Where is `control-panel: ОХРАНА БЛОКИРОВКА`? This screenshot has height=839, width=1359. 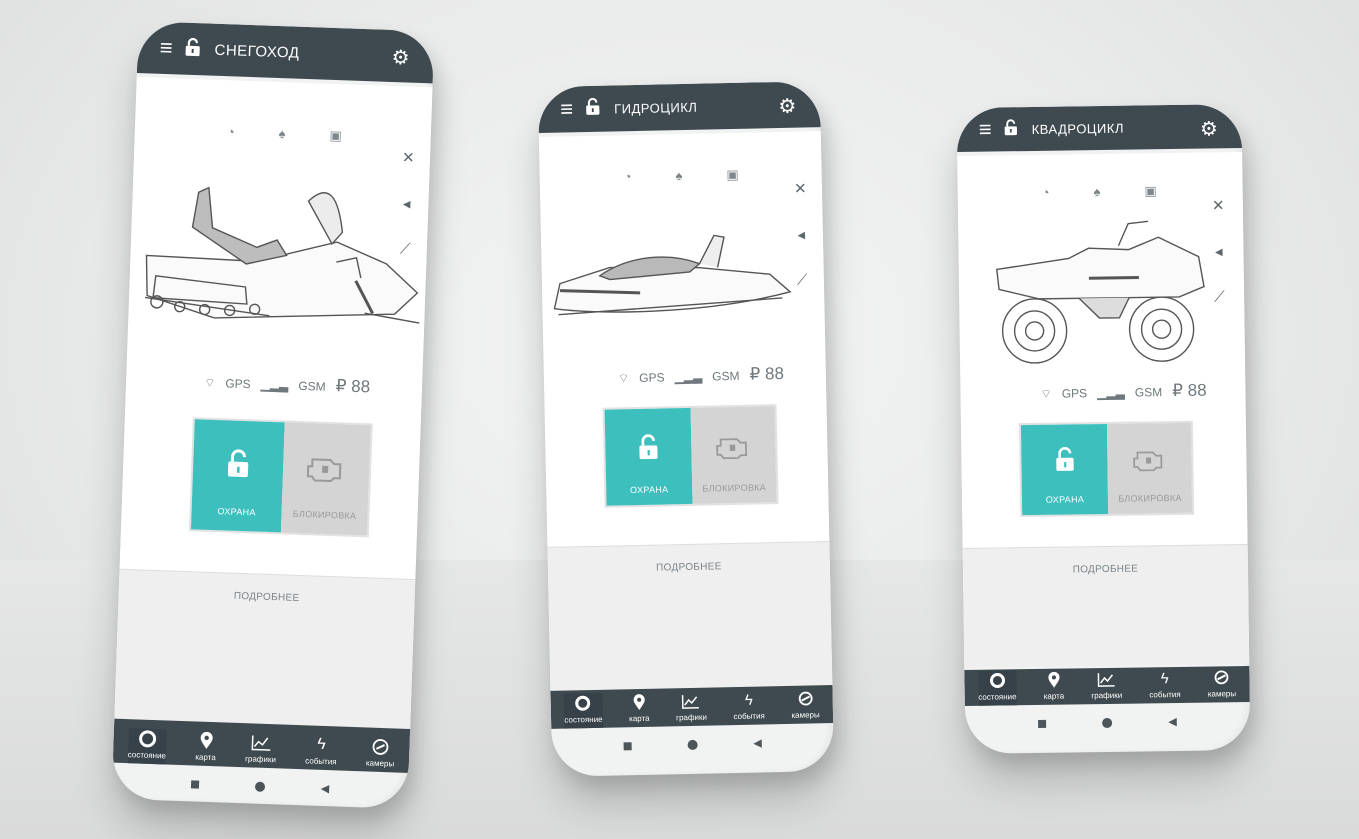 control-panel: ОХРАНА БЛОКИРОВКА is located at coordinates (690, 456).